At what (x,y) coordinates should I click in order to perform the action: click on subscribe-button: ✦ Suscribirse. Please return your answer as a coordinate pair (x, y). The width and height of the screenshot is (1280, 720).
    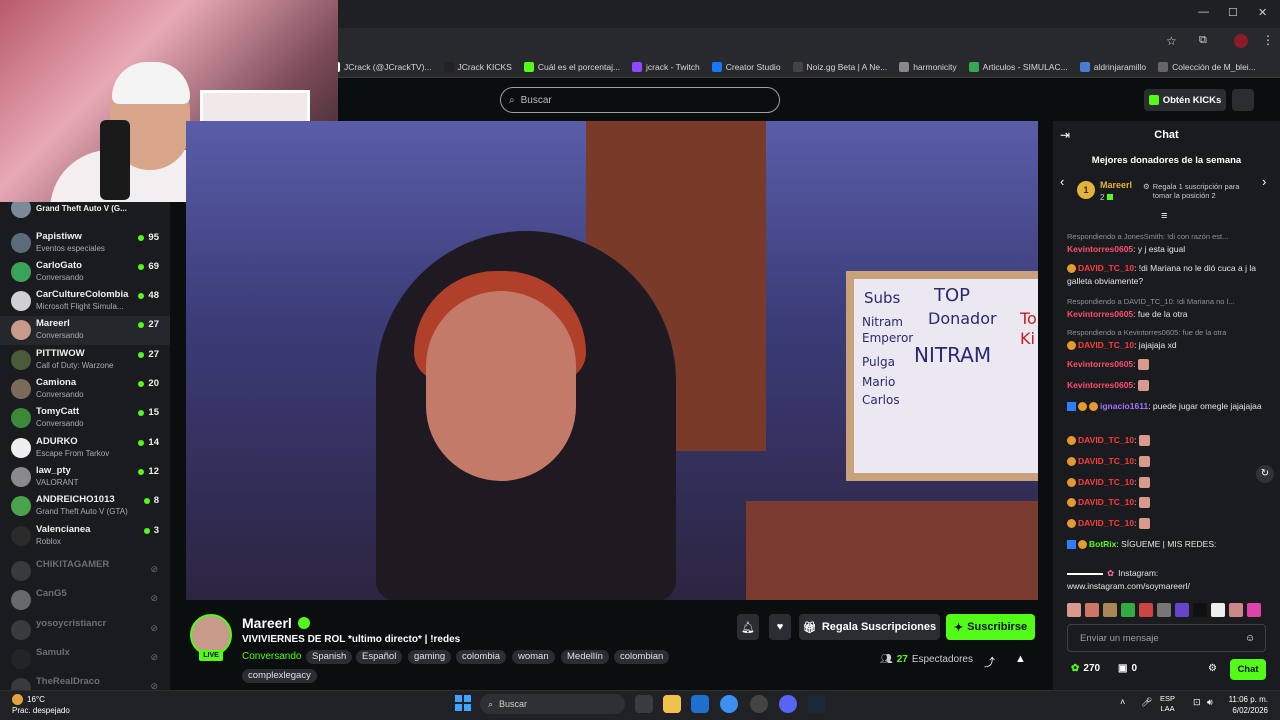
    Looking at the image, I should click on (990, 627).